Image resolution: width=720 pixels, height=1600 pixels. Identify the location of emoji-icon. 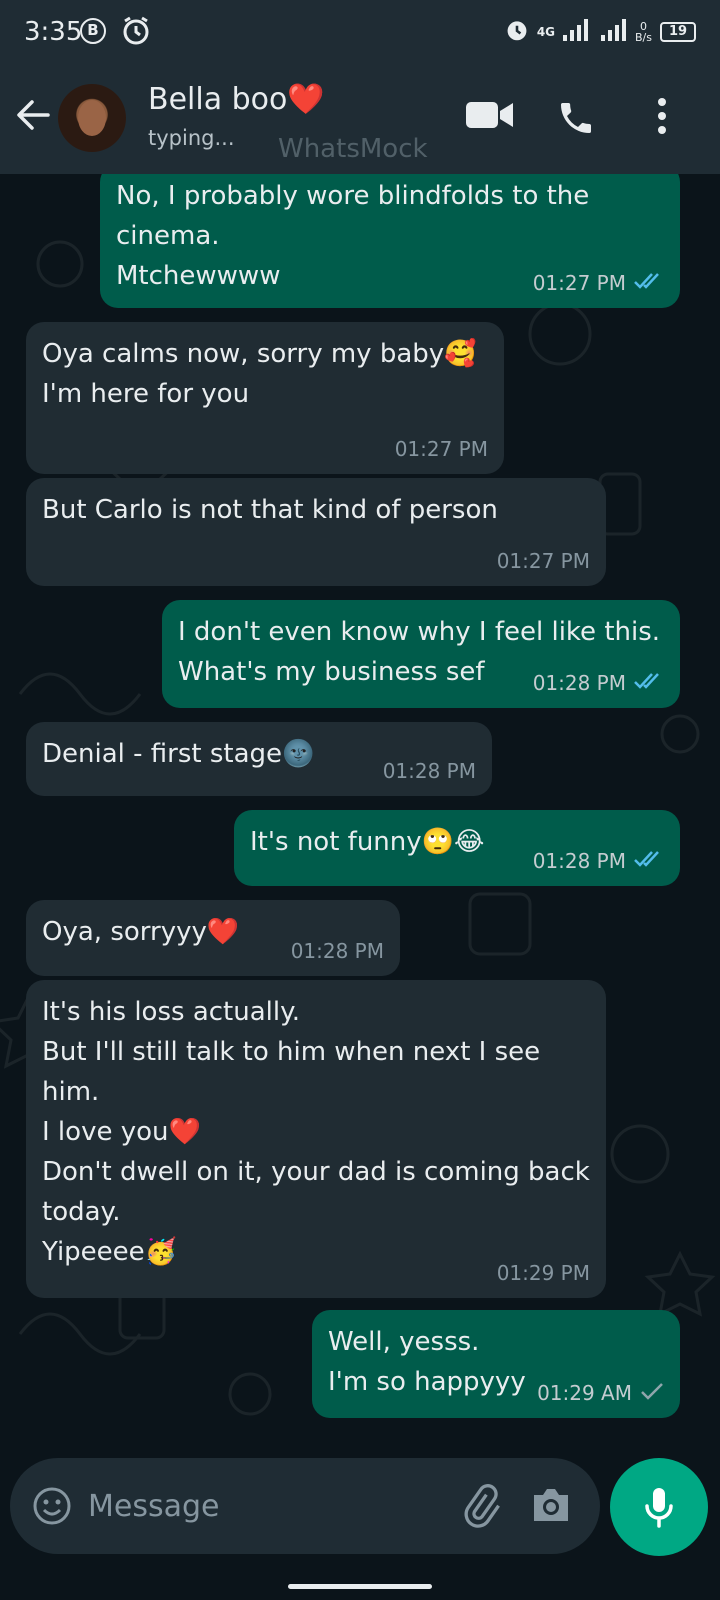
(52, 1508).